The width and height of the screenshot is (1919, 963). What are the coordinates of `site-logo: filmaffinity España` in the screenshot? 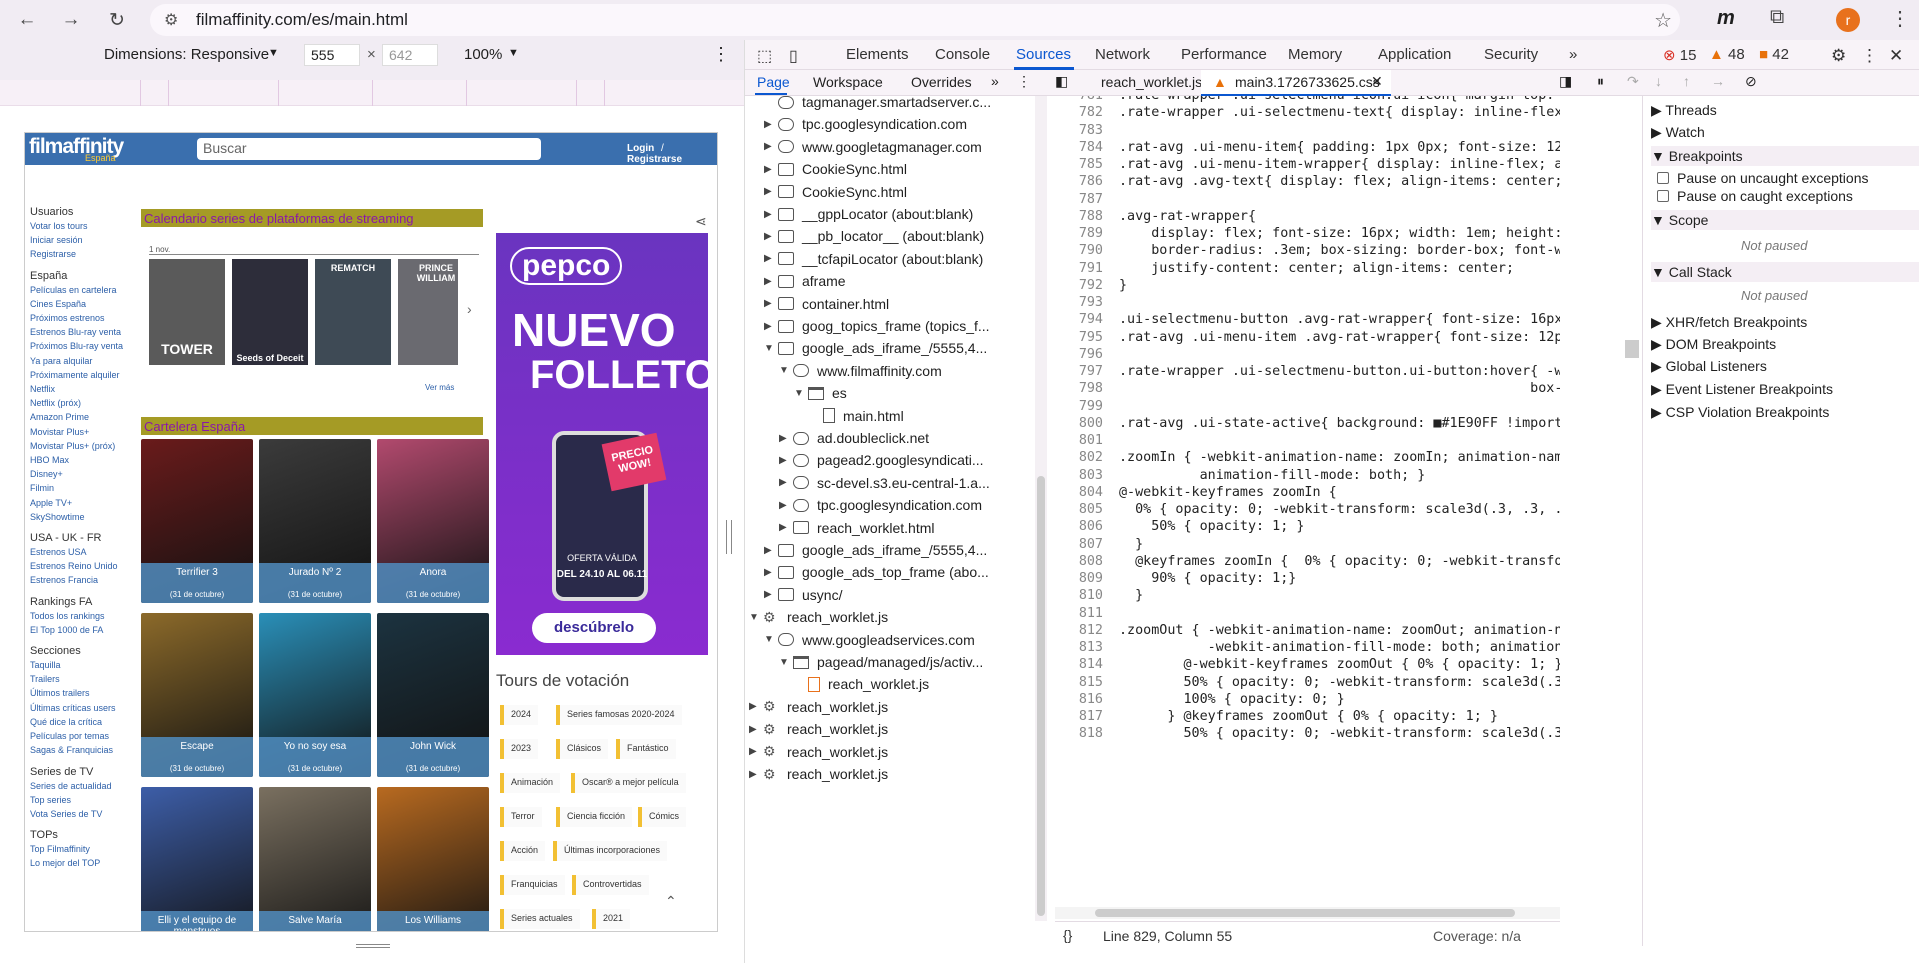 It's located at (76, 149).